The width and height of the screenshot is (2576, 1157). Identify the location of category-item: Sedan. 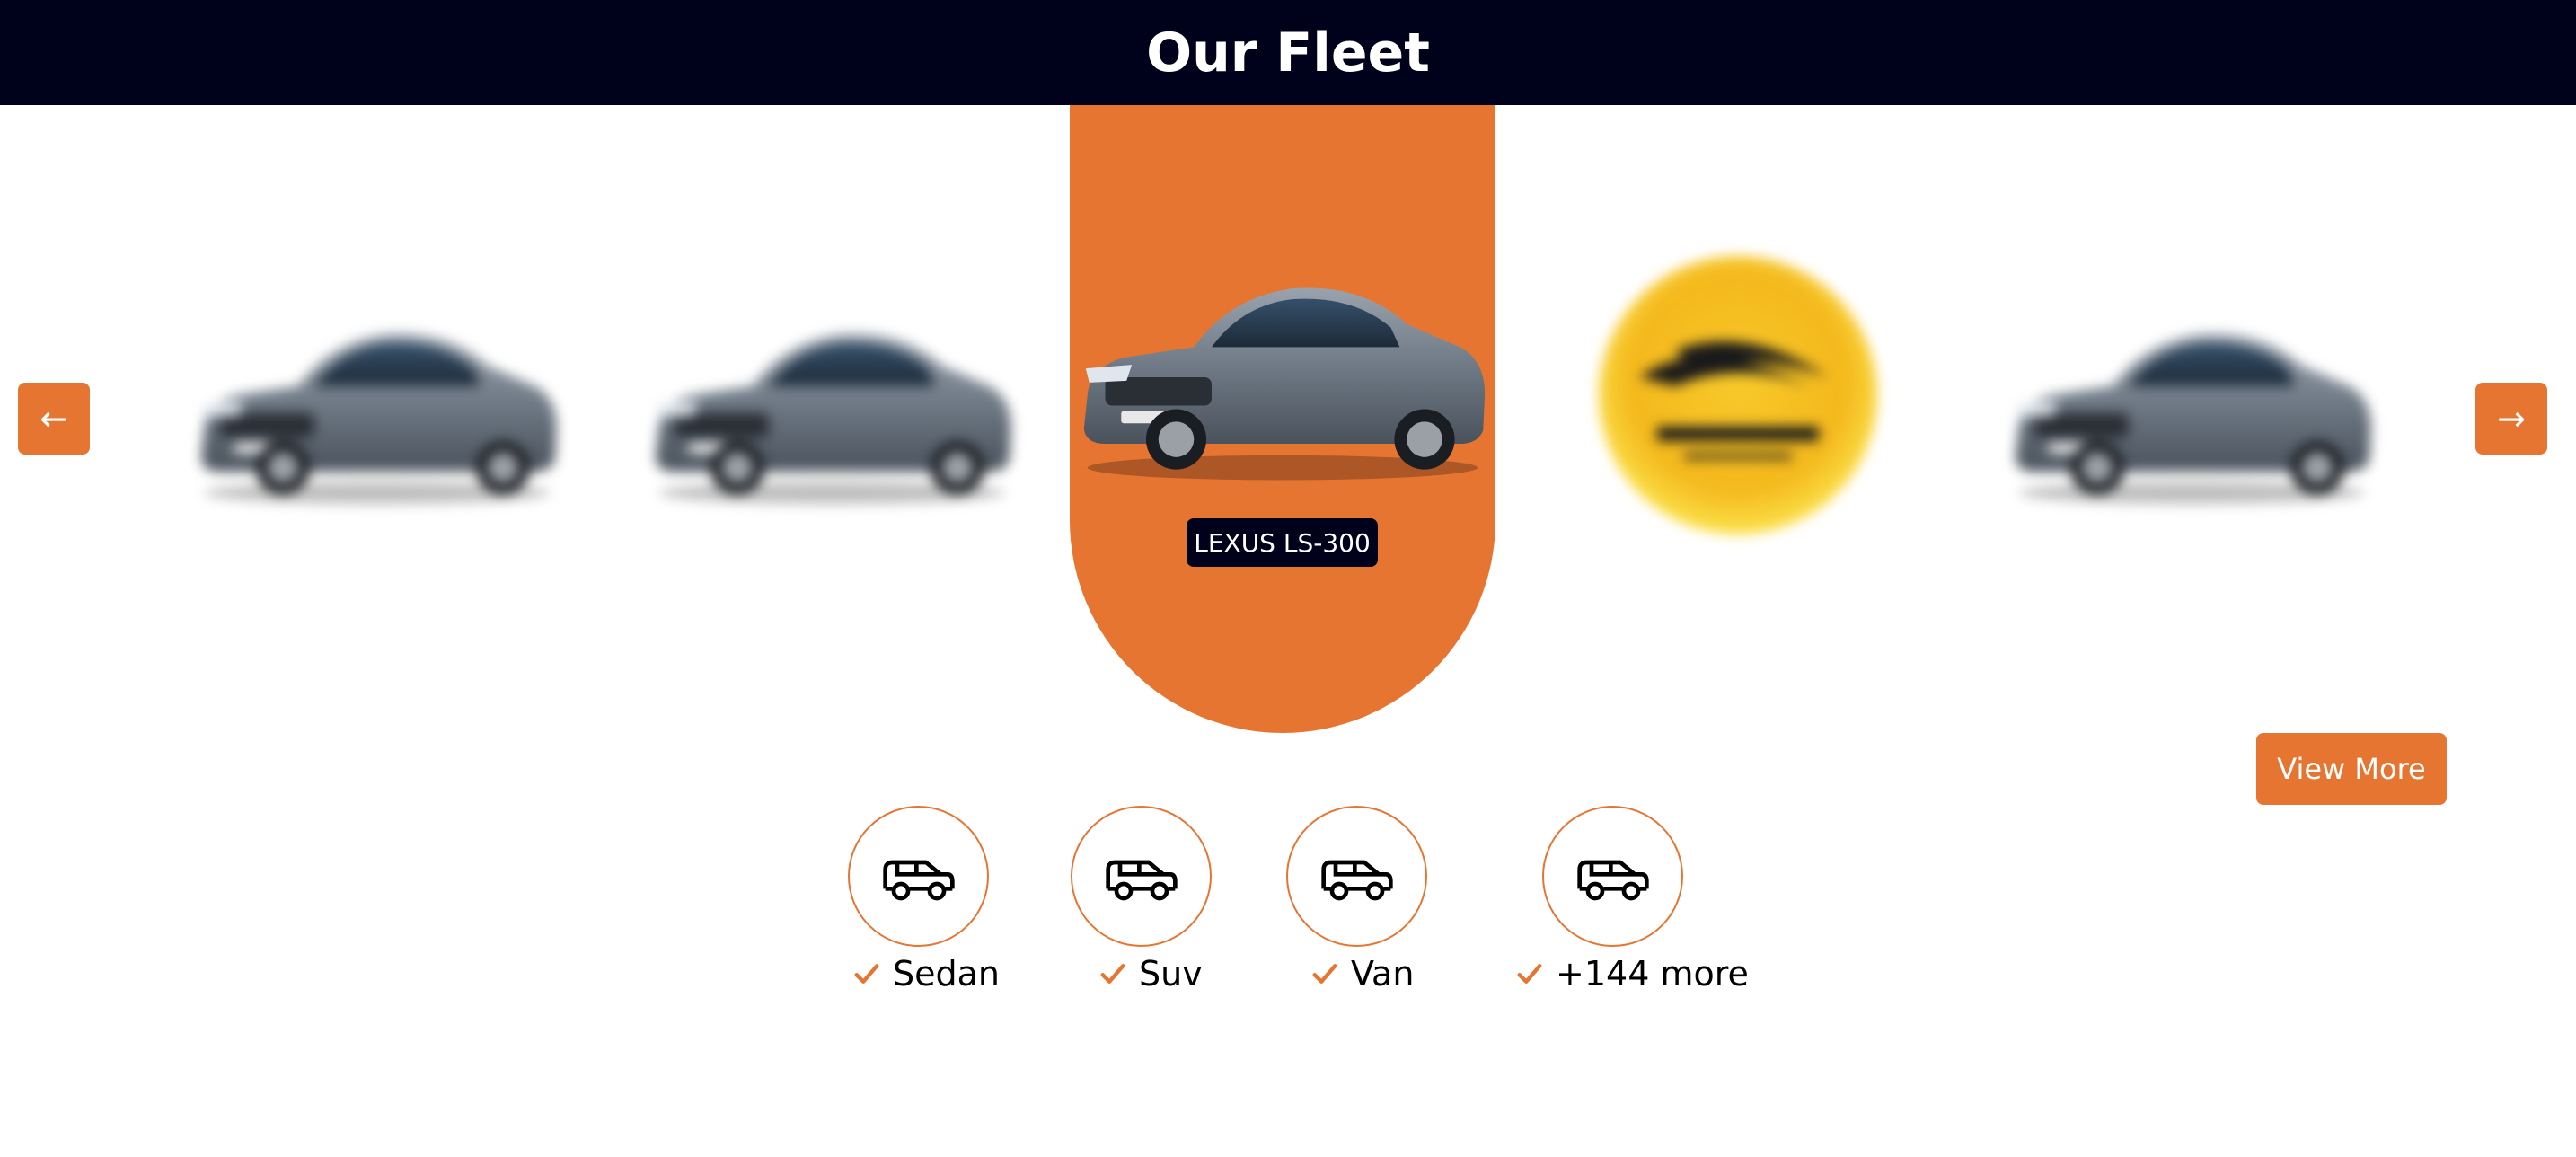
(926, 974).